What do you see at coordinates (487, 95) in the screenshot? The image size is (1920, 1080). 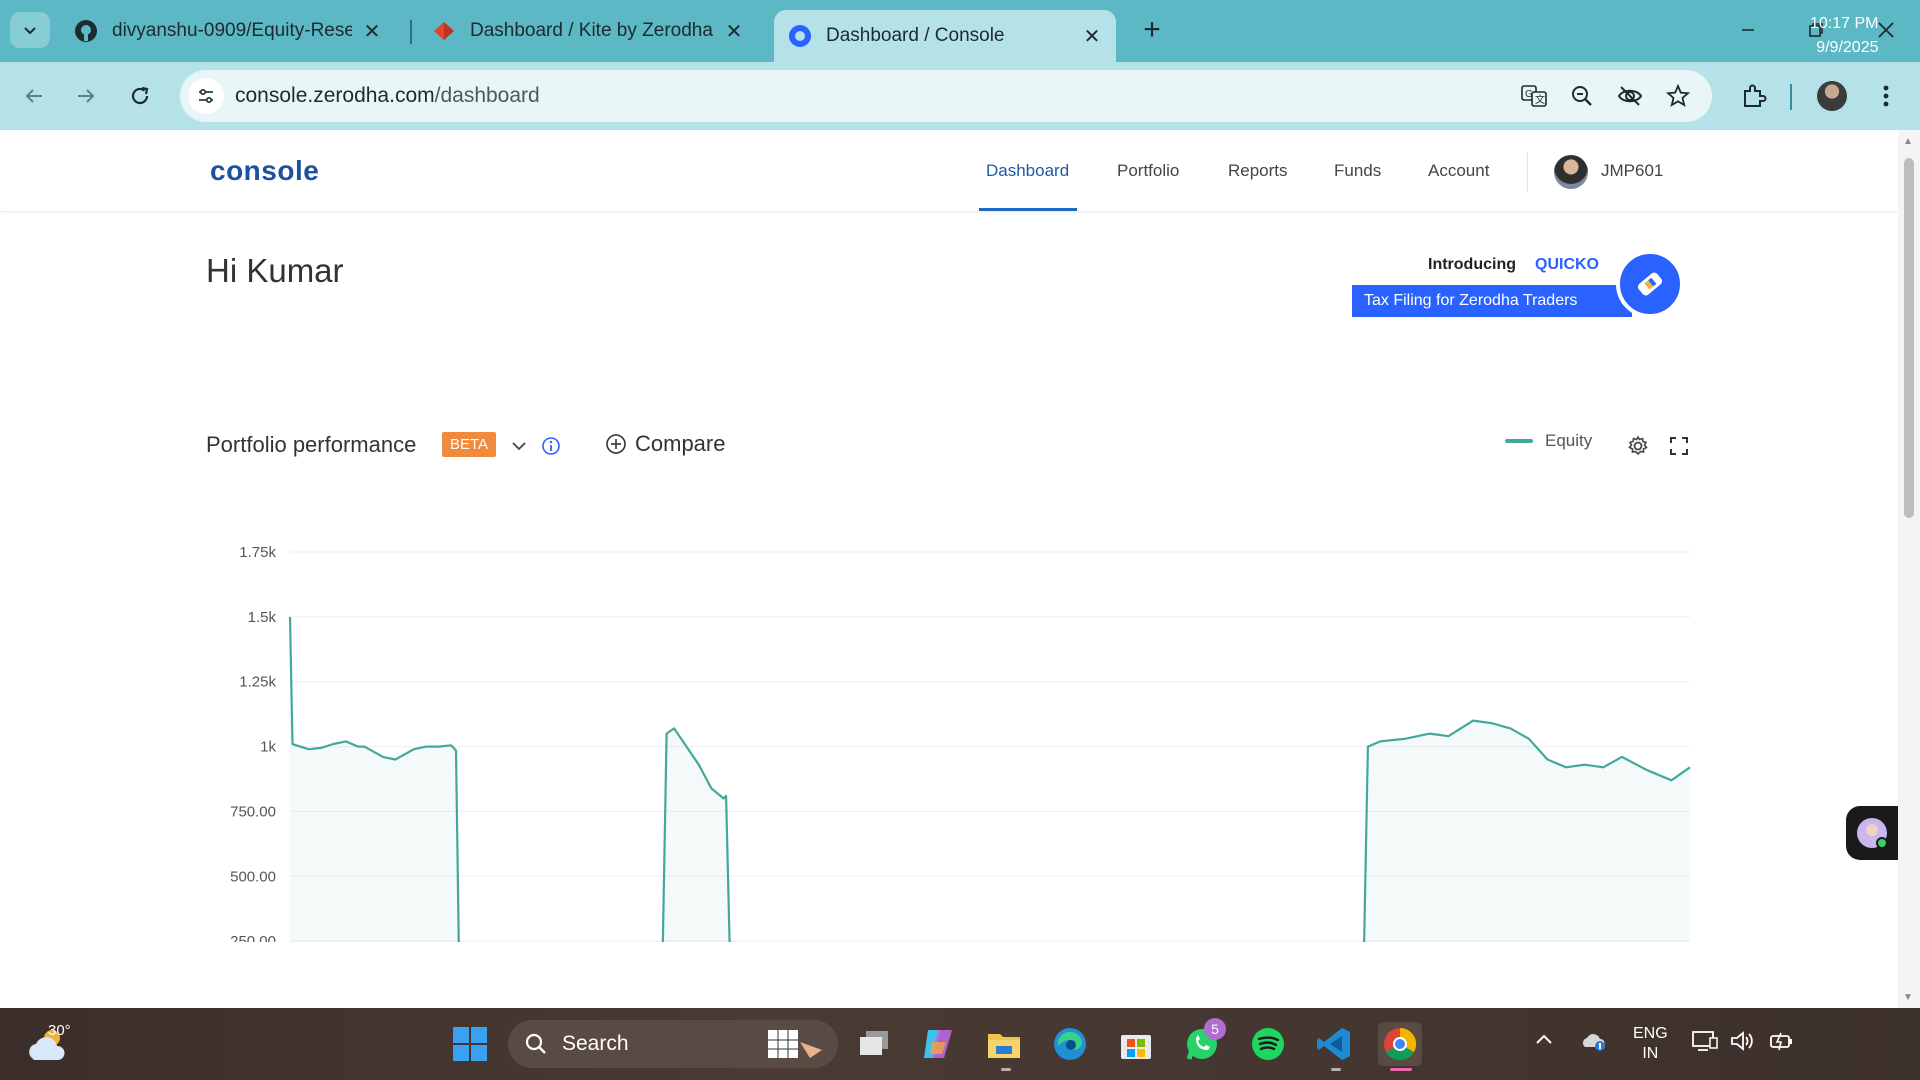 I see `url-path: /dashboard` at bounding box center [487, 95].